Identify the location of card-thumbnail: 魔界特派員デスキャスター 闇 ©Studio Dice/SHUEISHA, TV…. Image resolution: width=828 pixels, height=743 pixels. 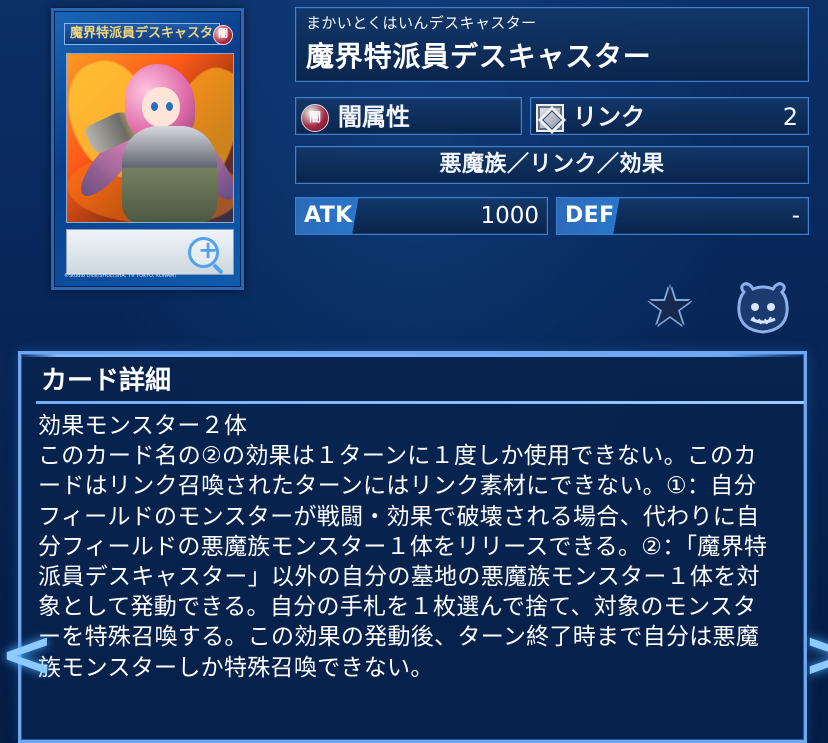
(147, 149).